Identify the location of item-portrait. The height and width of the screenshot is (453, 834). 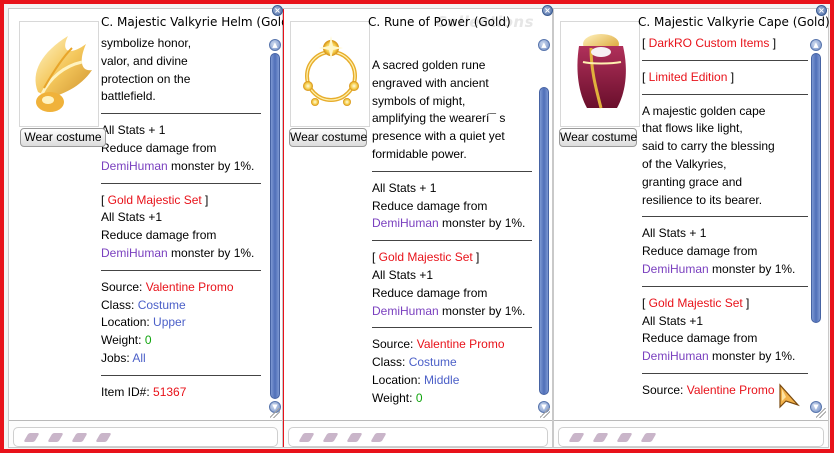
(600, 74).